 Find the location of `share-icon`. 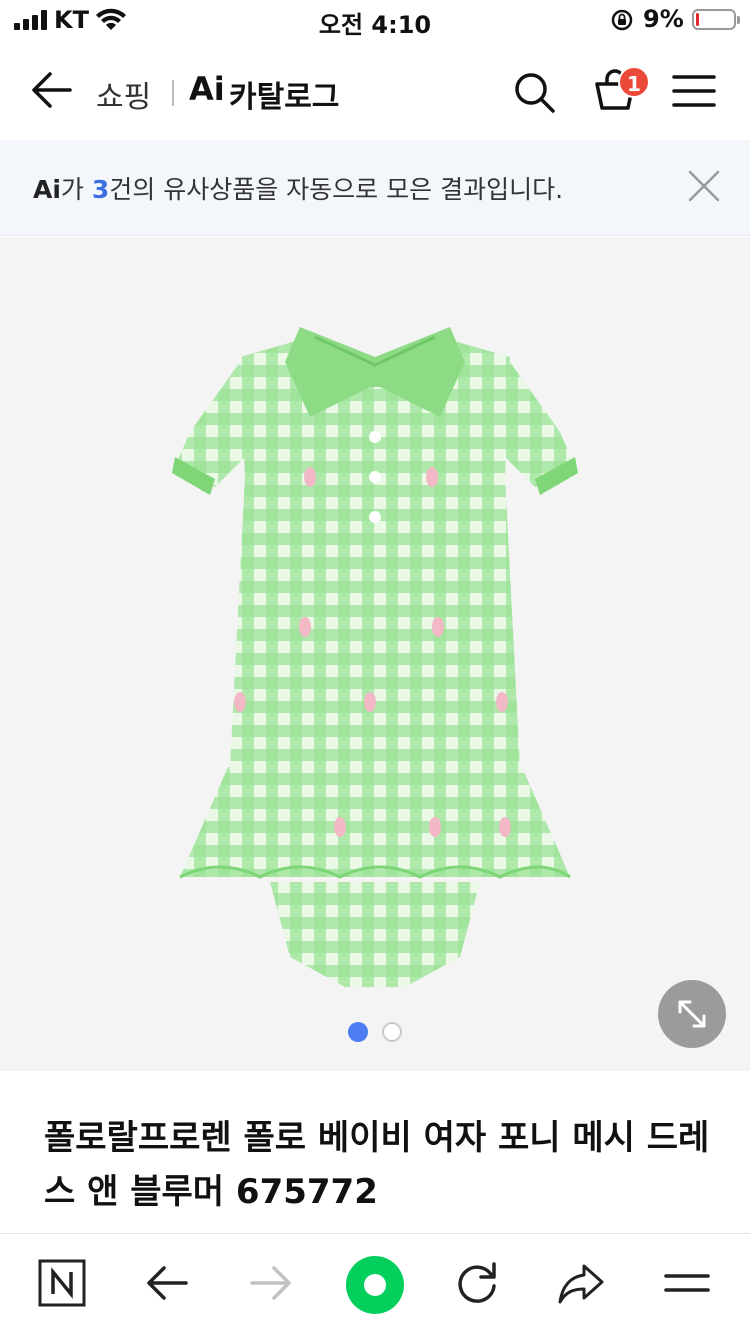

share-icon is located at coordinates (581, 1283).